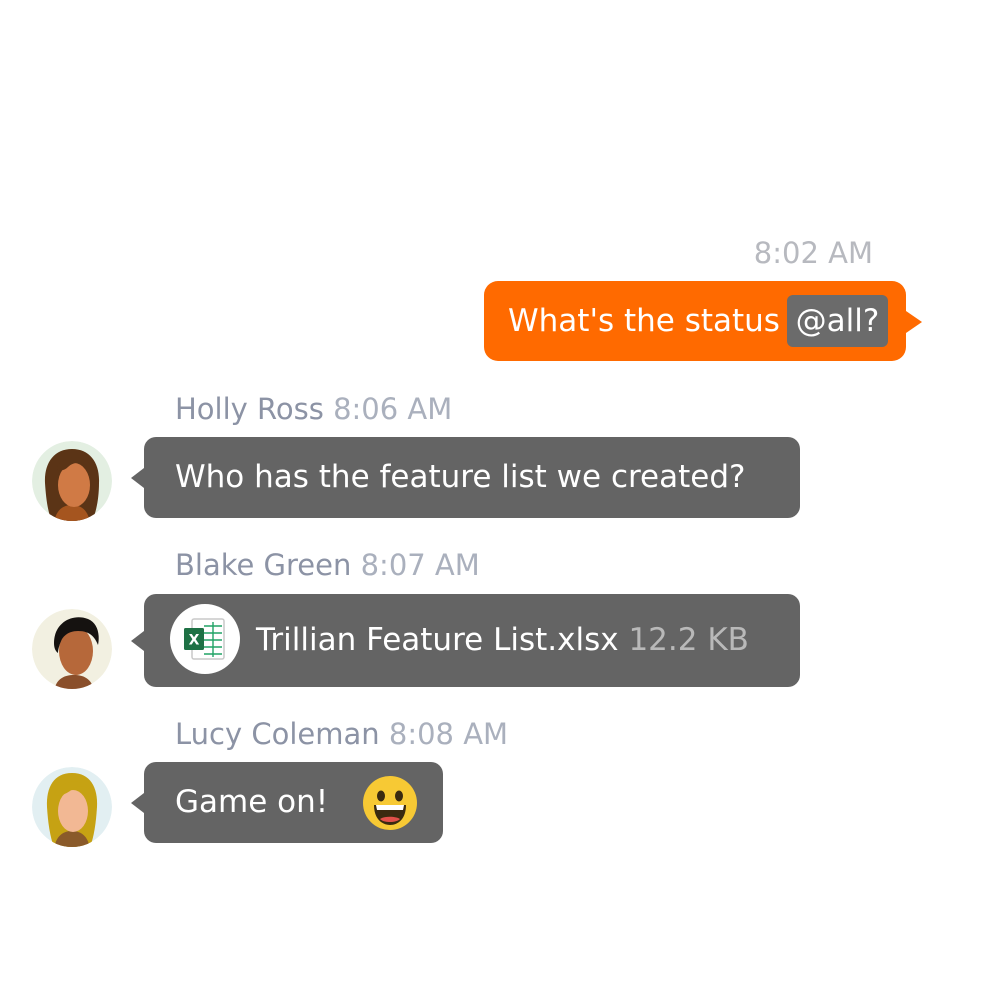 The height and width of the screenshot is (1000, 1000). Describe the element at coordinates (277, 734) in the screenshot. I see `sender-name: Lucy Coleman` at that location.